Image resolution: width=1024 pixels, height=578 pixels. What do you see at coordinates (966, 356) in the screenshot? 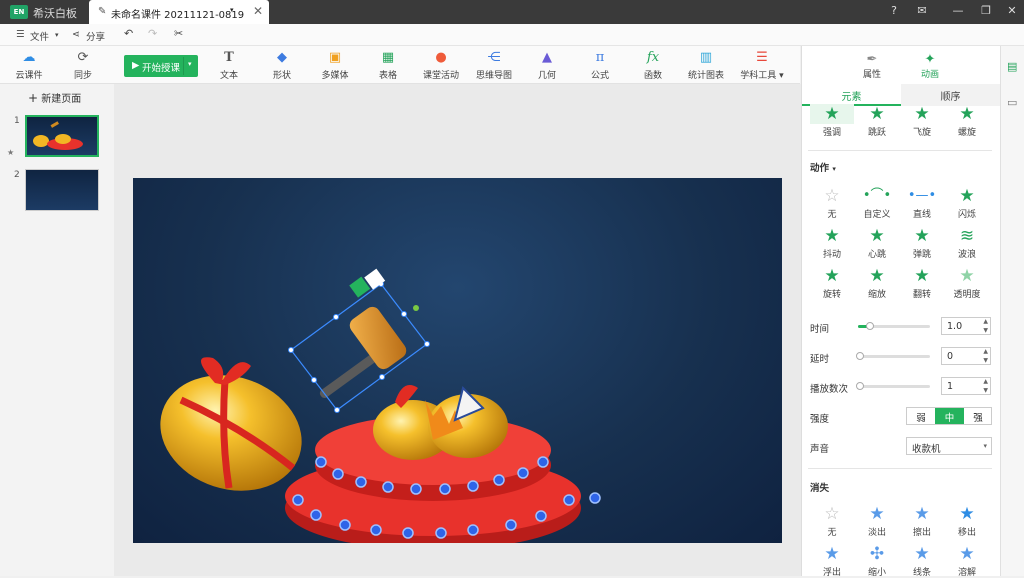
I see `delay-input: 0 ▲ ▼` at bounding box center [966, 356].